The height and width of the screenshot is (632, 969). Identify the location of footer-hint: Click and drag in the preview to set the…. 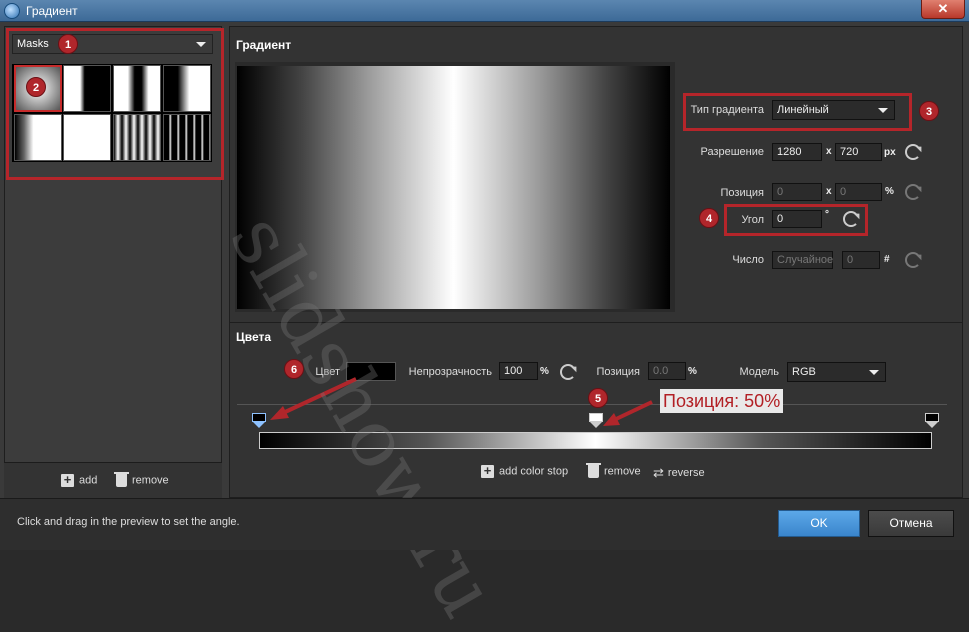
(128, 522).